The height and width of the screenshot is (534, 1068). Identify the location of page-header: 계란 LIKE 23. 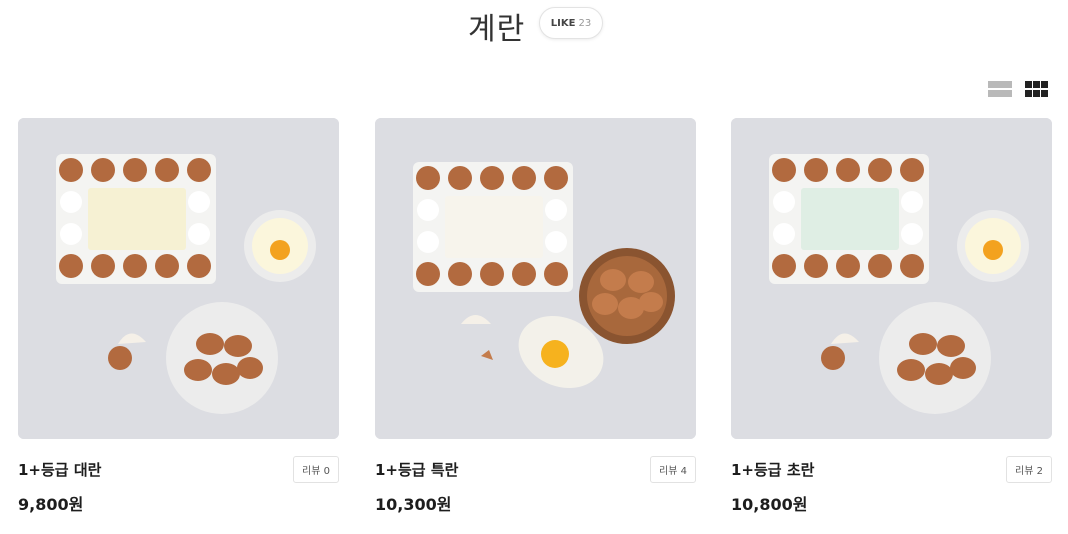
(534, 25).